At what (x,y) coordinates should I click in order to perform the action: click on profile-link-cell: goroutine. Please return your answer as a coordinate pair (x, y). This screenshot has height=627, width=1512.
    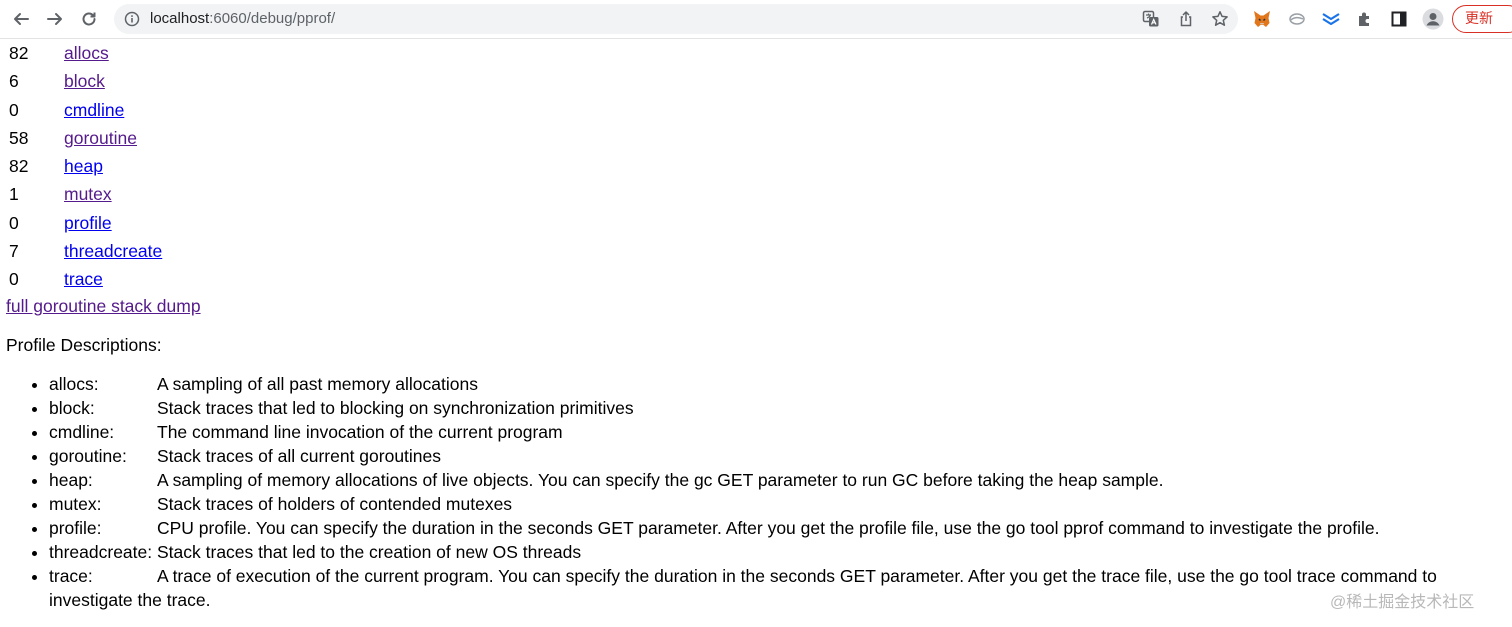
    Looking at the image, I should click on (113, 138).